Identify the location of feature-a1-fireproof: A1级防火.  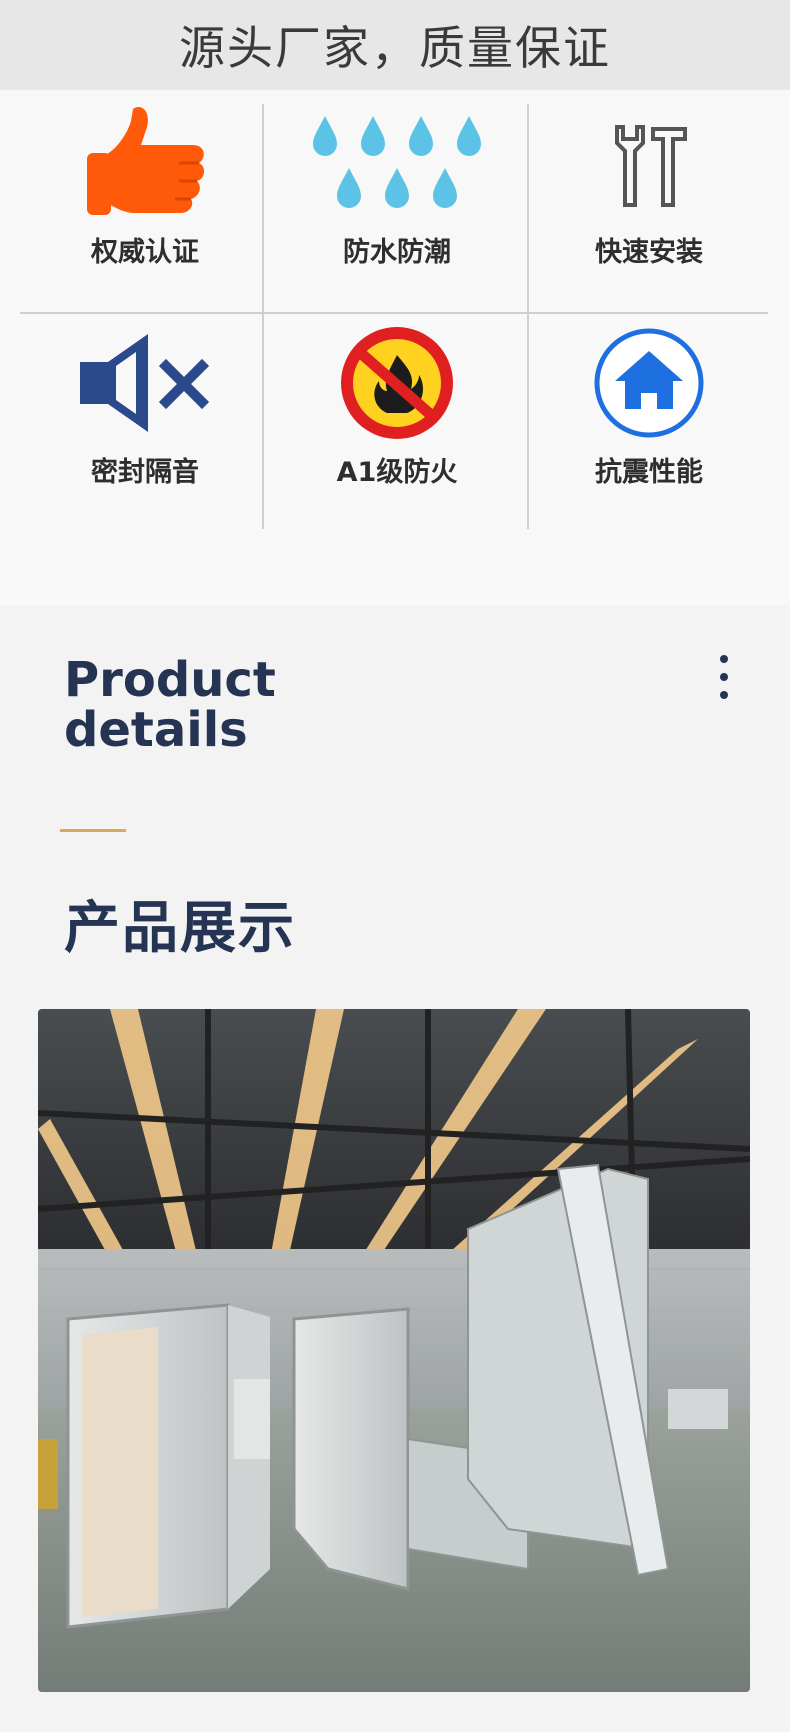
(397, 403).